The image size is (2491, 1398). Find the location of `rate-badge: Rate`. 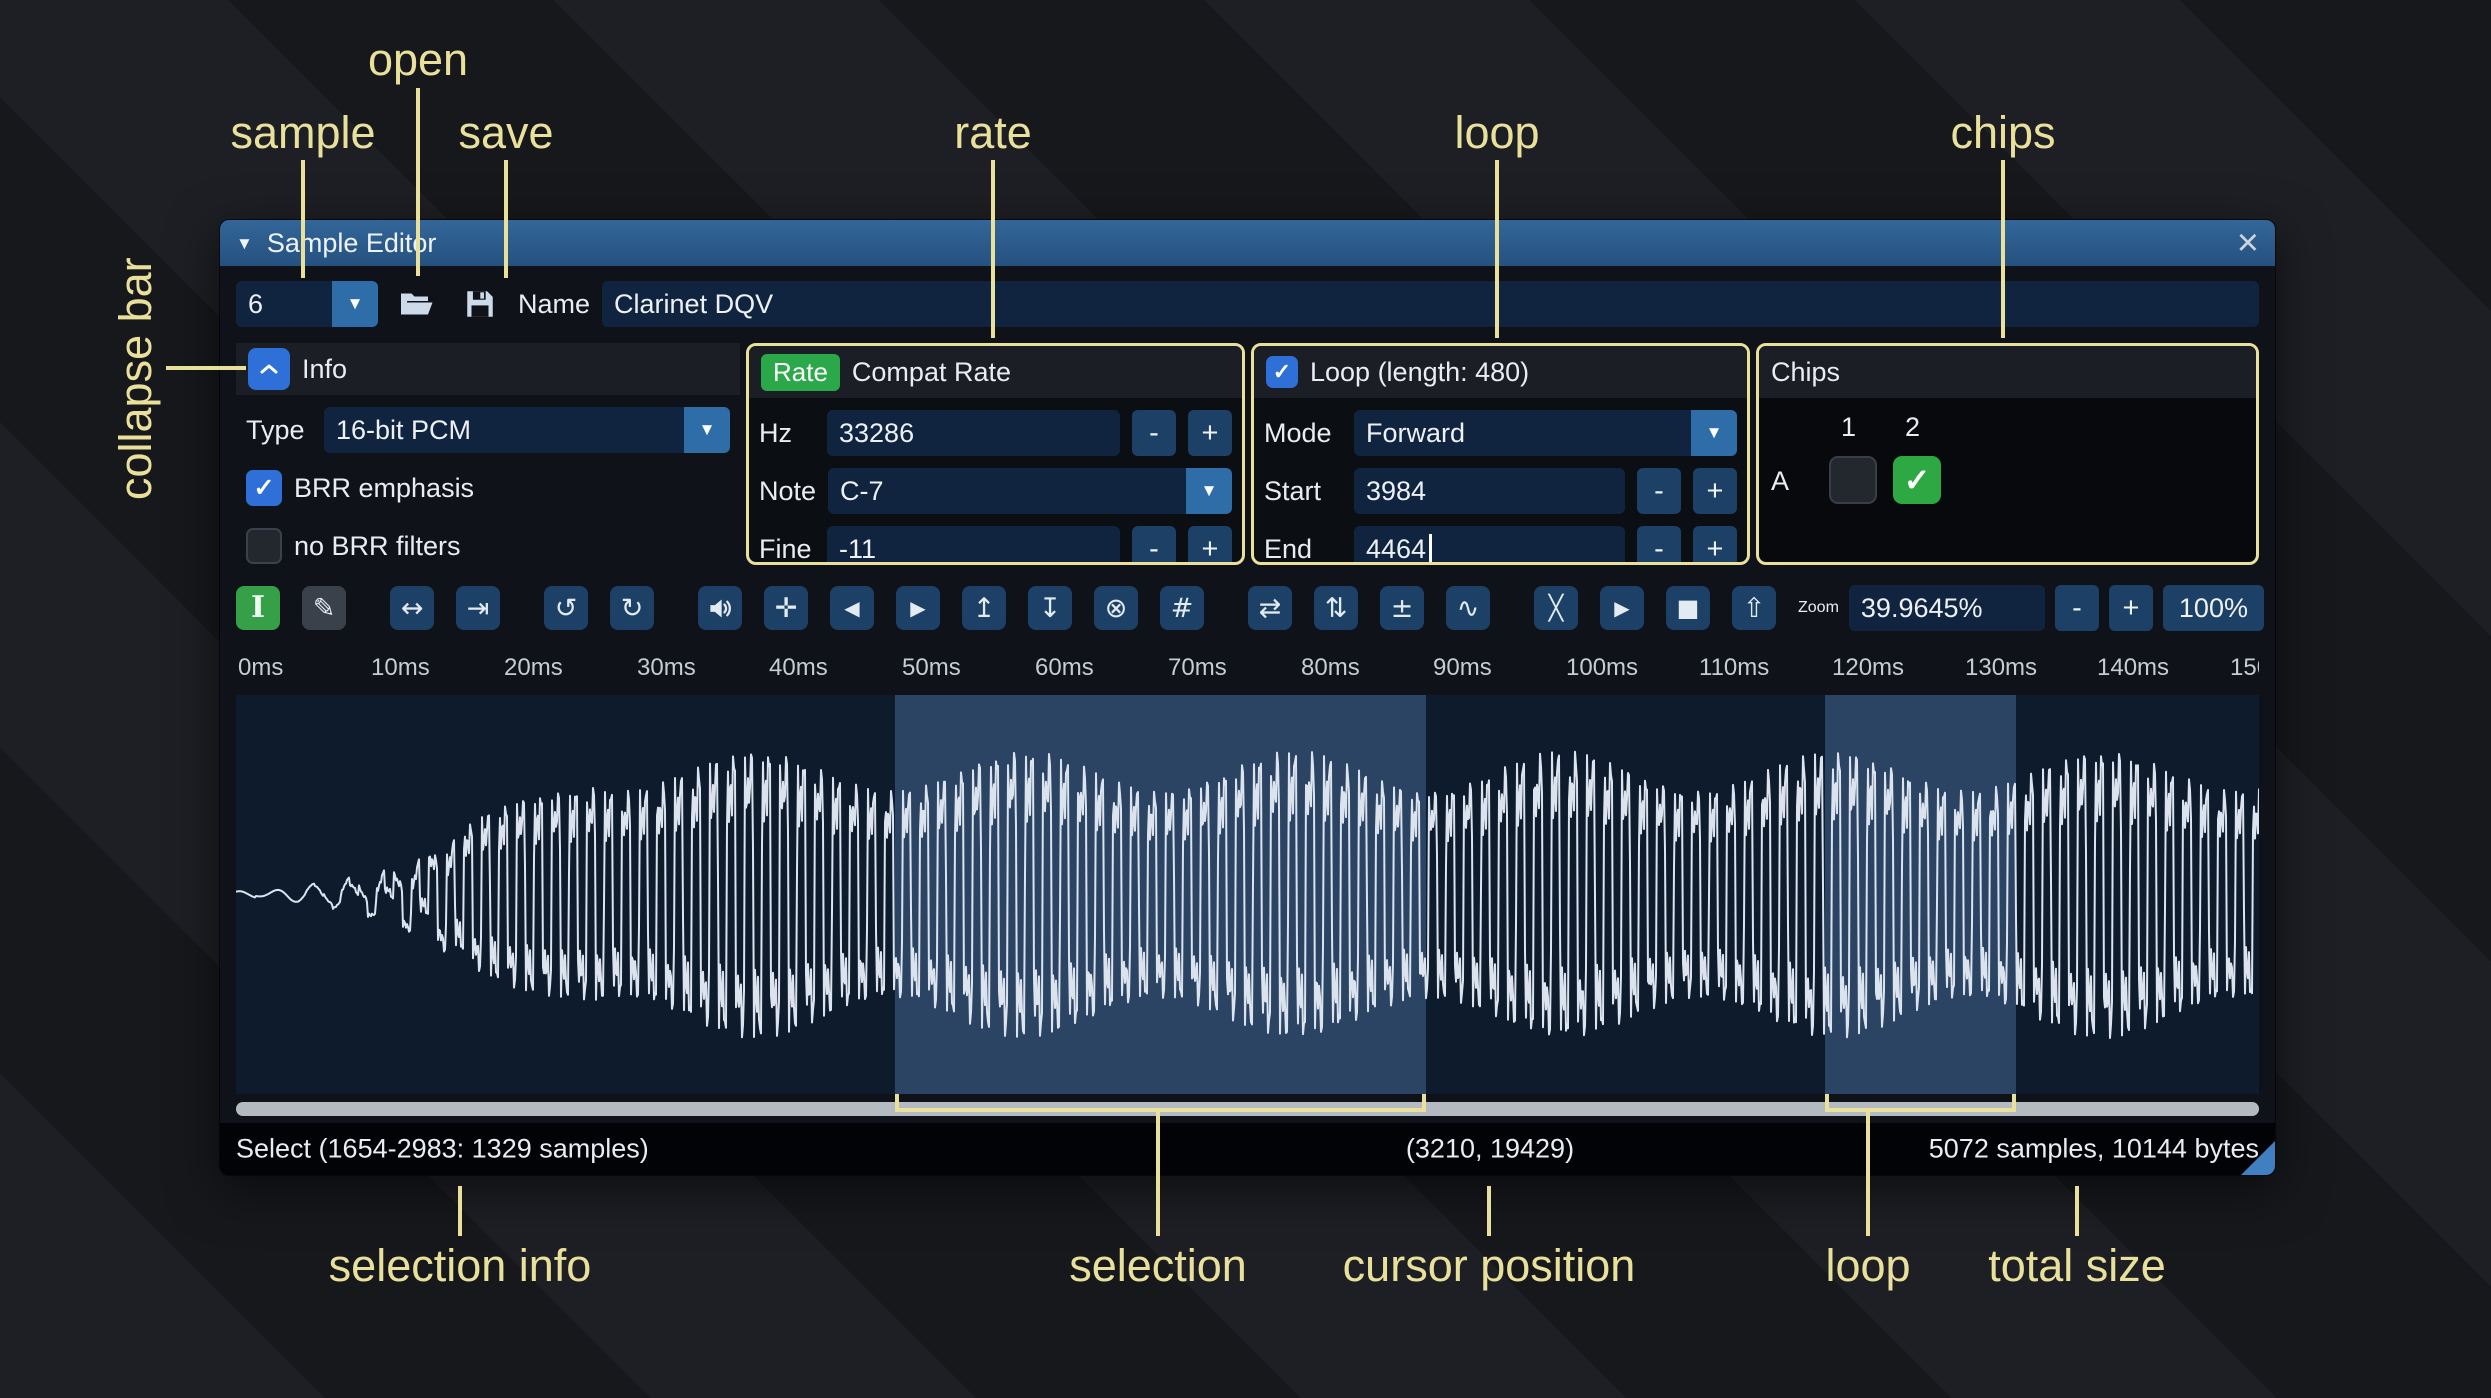

rate-badge: Rate is located at coordinates (800, 372).